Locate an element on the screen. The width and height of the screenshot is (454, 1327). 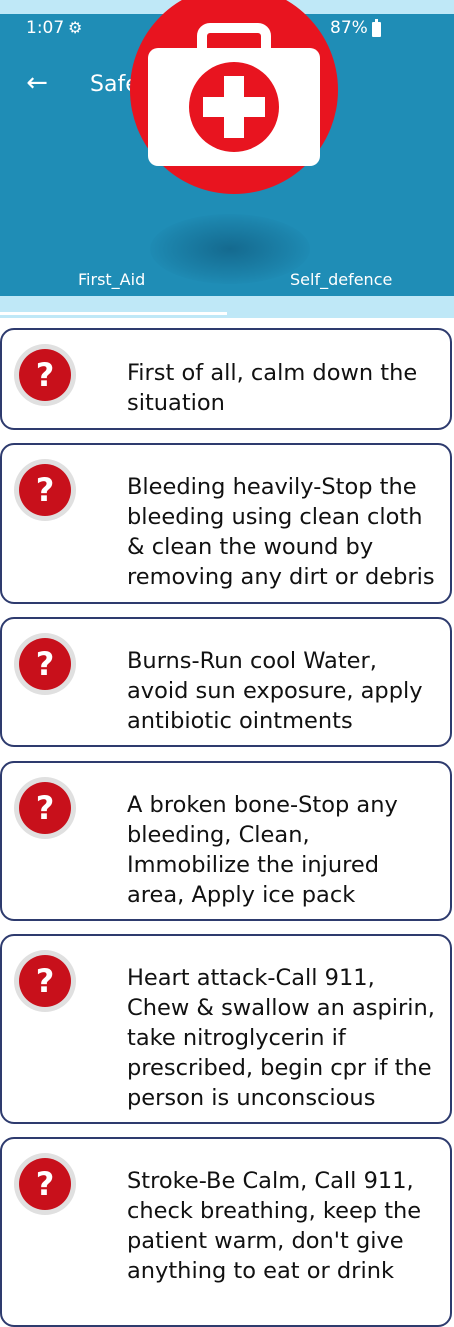
tab-indicator is located at coordinates (113, 313).